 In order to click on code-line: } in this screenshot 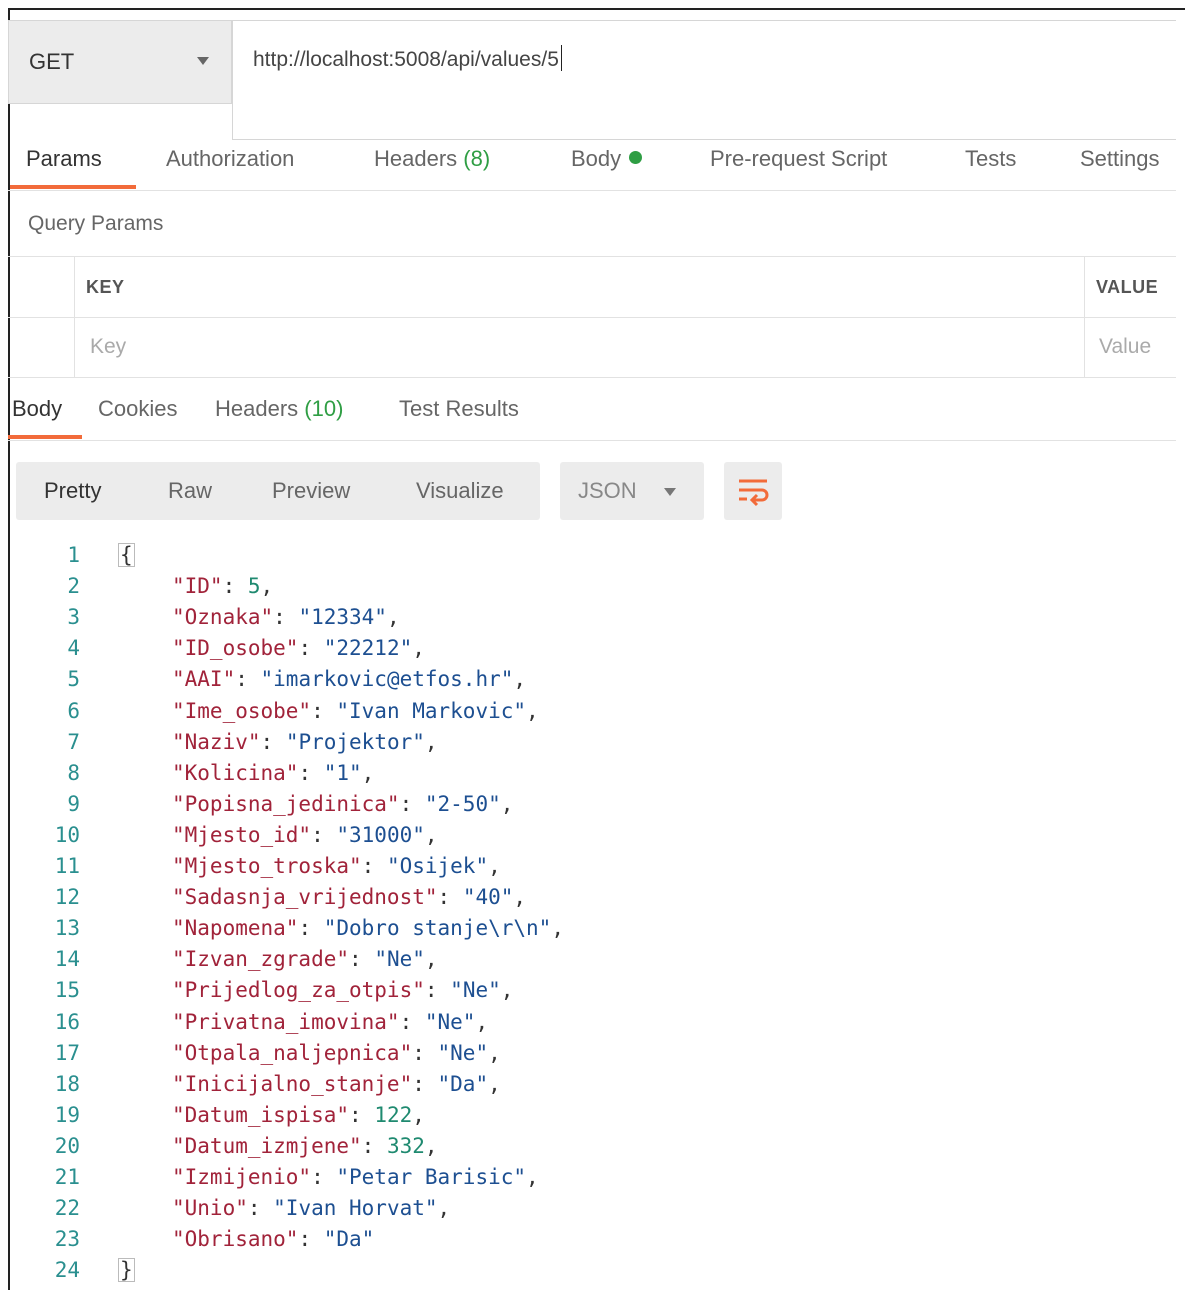, I will do `click(126, 1270)`.